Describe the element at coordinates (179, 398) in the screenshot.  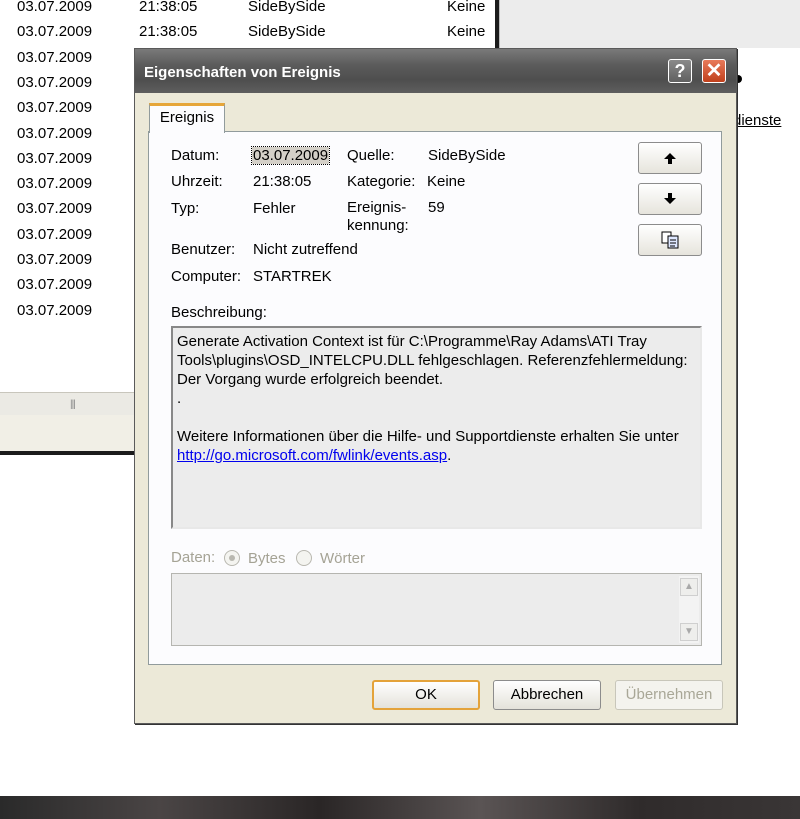
I see `description-line-2: .` at that location.